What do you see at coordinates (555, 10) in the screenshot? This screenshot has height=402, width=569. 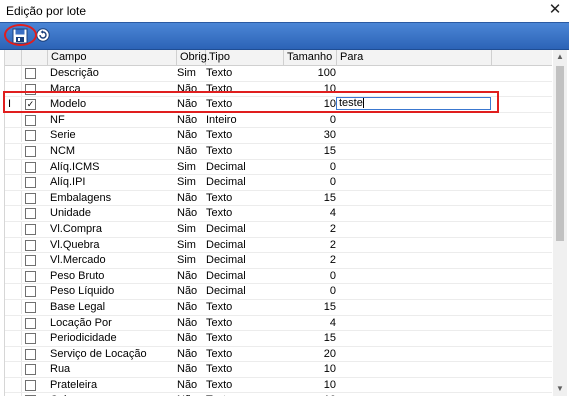 I see `close-icon: ✕` at bounding box center [555, 10].